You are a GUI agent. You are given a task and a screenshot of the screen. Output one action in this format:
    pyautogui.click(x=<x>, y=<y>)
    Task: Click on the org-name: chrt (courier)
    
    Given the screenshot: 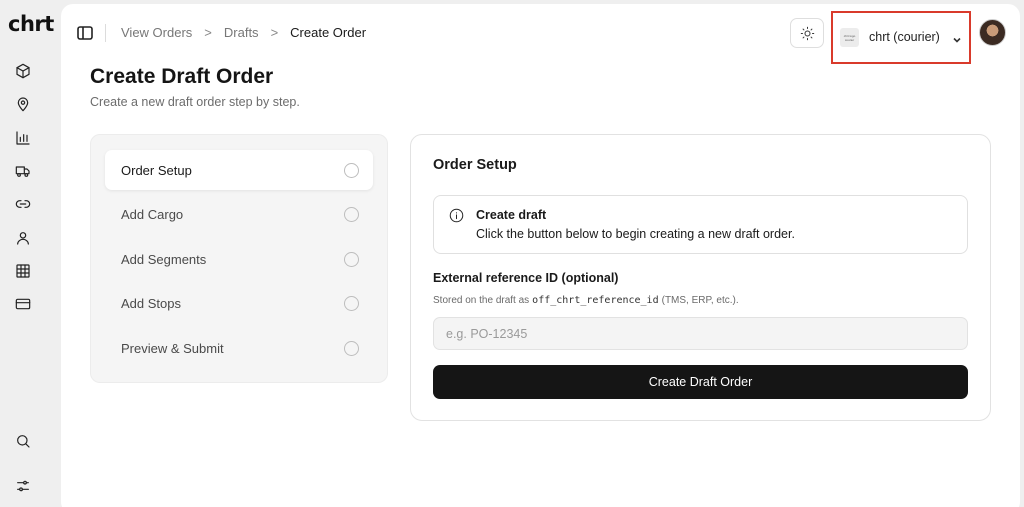 What is the action you would take?
    pyautogui.click(x=904, y=37)
    